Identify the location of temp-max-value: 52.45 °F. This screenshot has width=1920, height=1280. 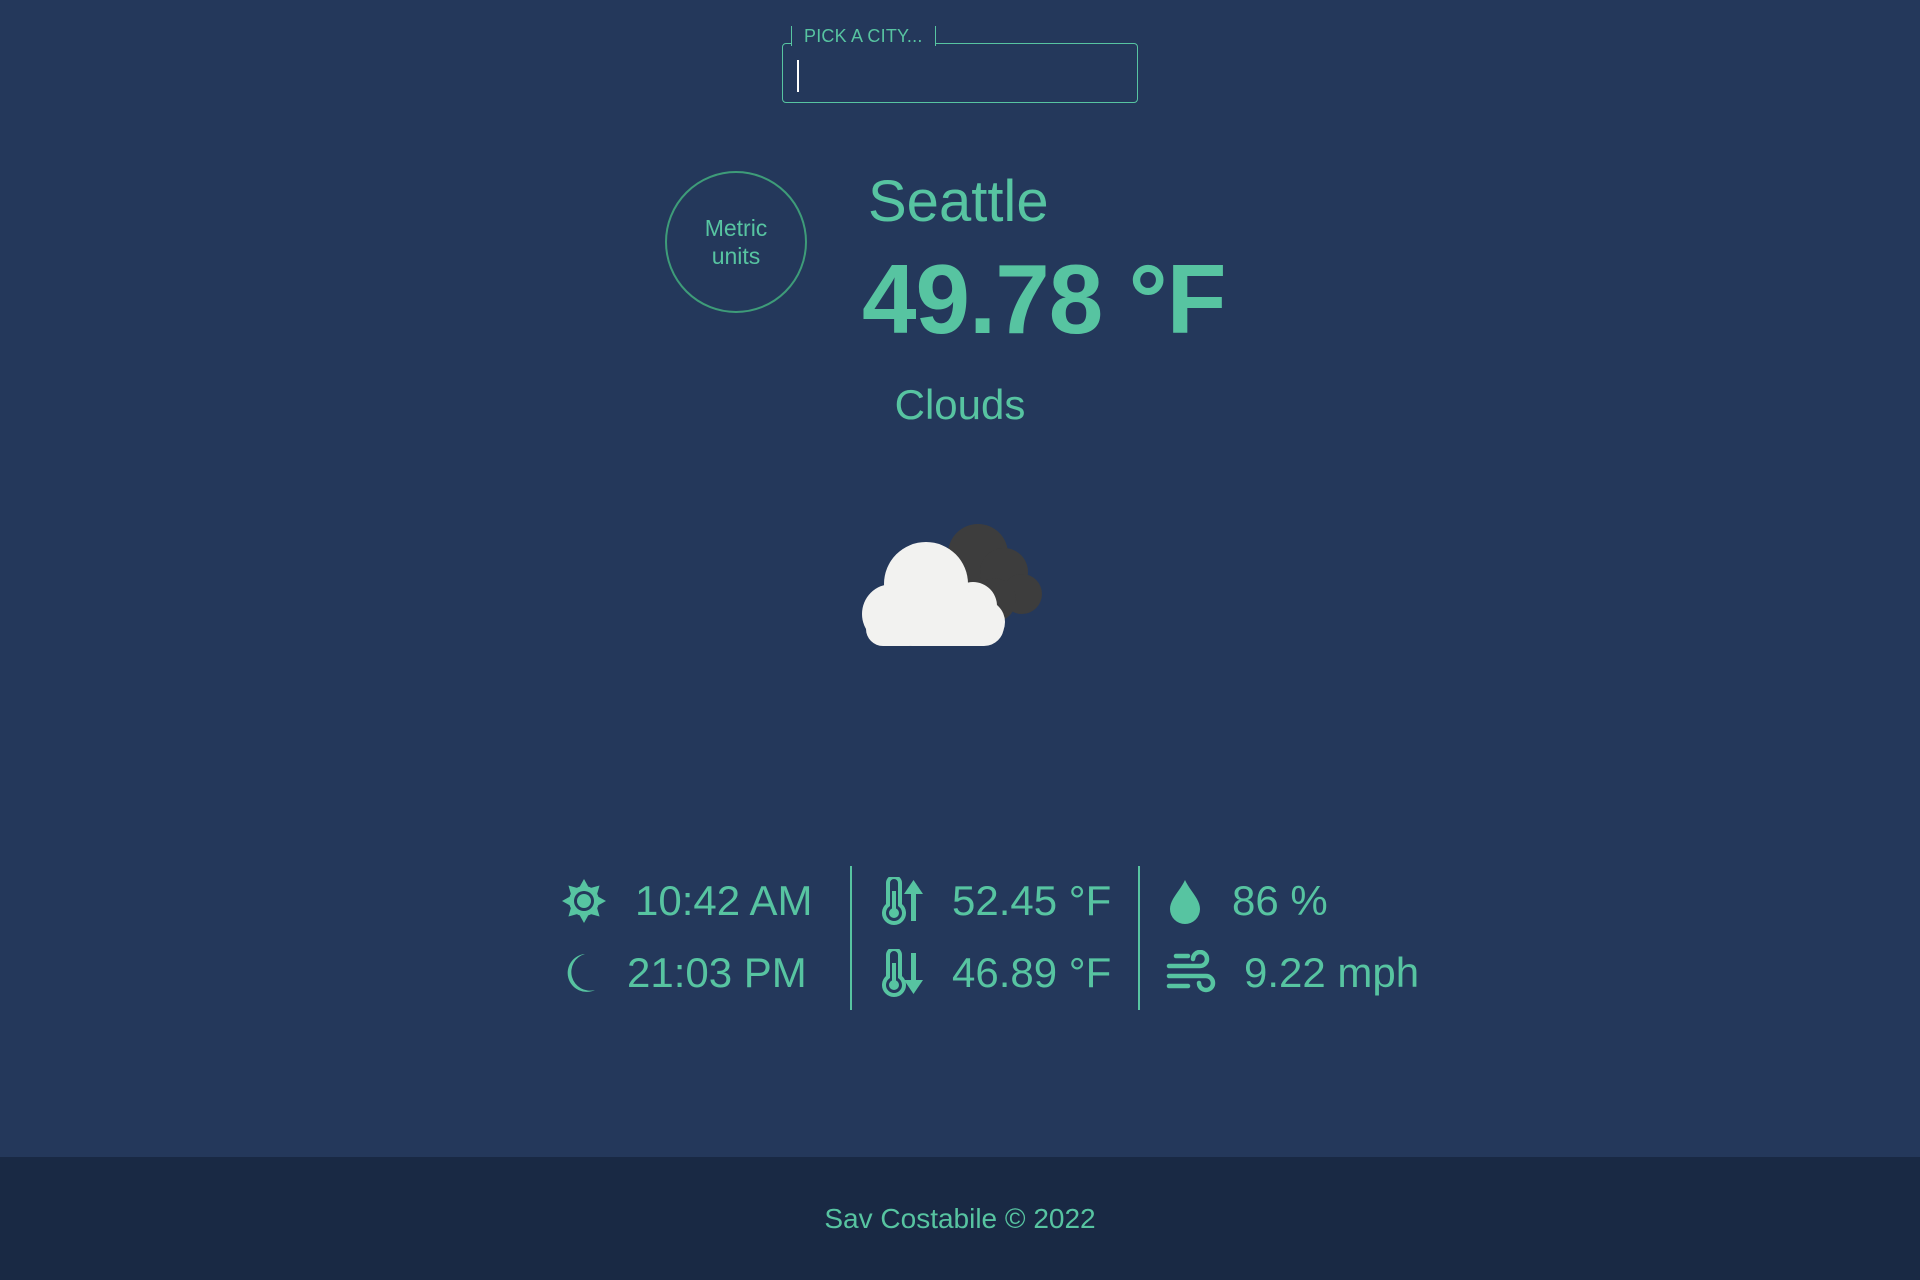
(1032, 900).